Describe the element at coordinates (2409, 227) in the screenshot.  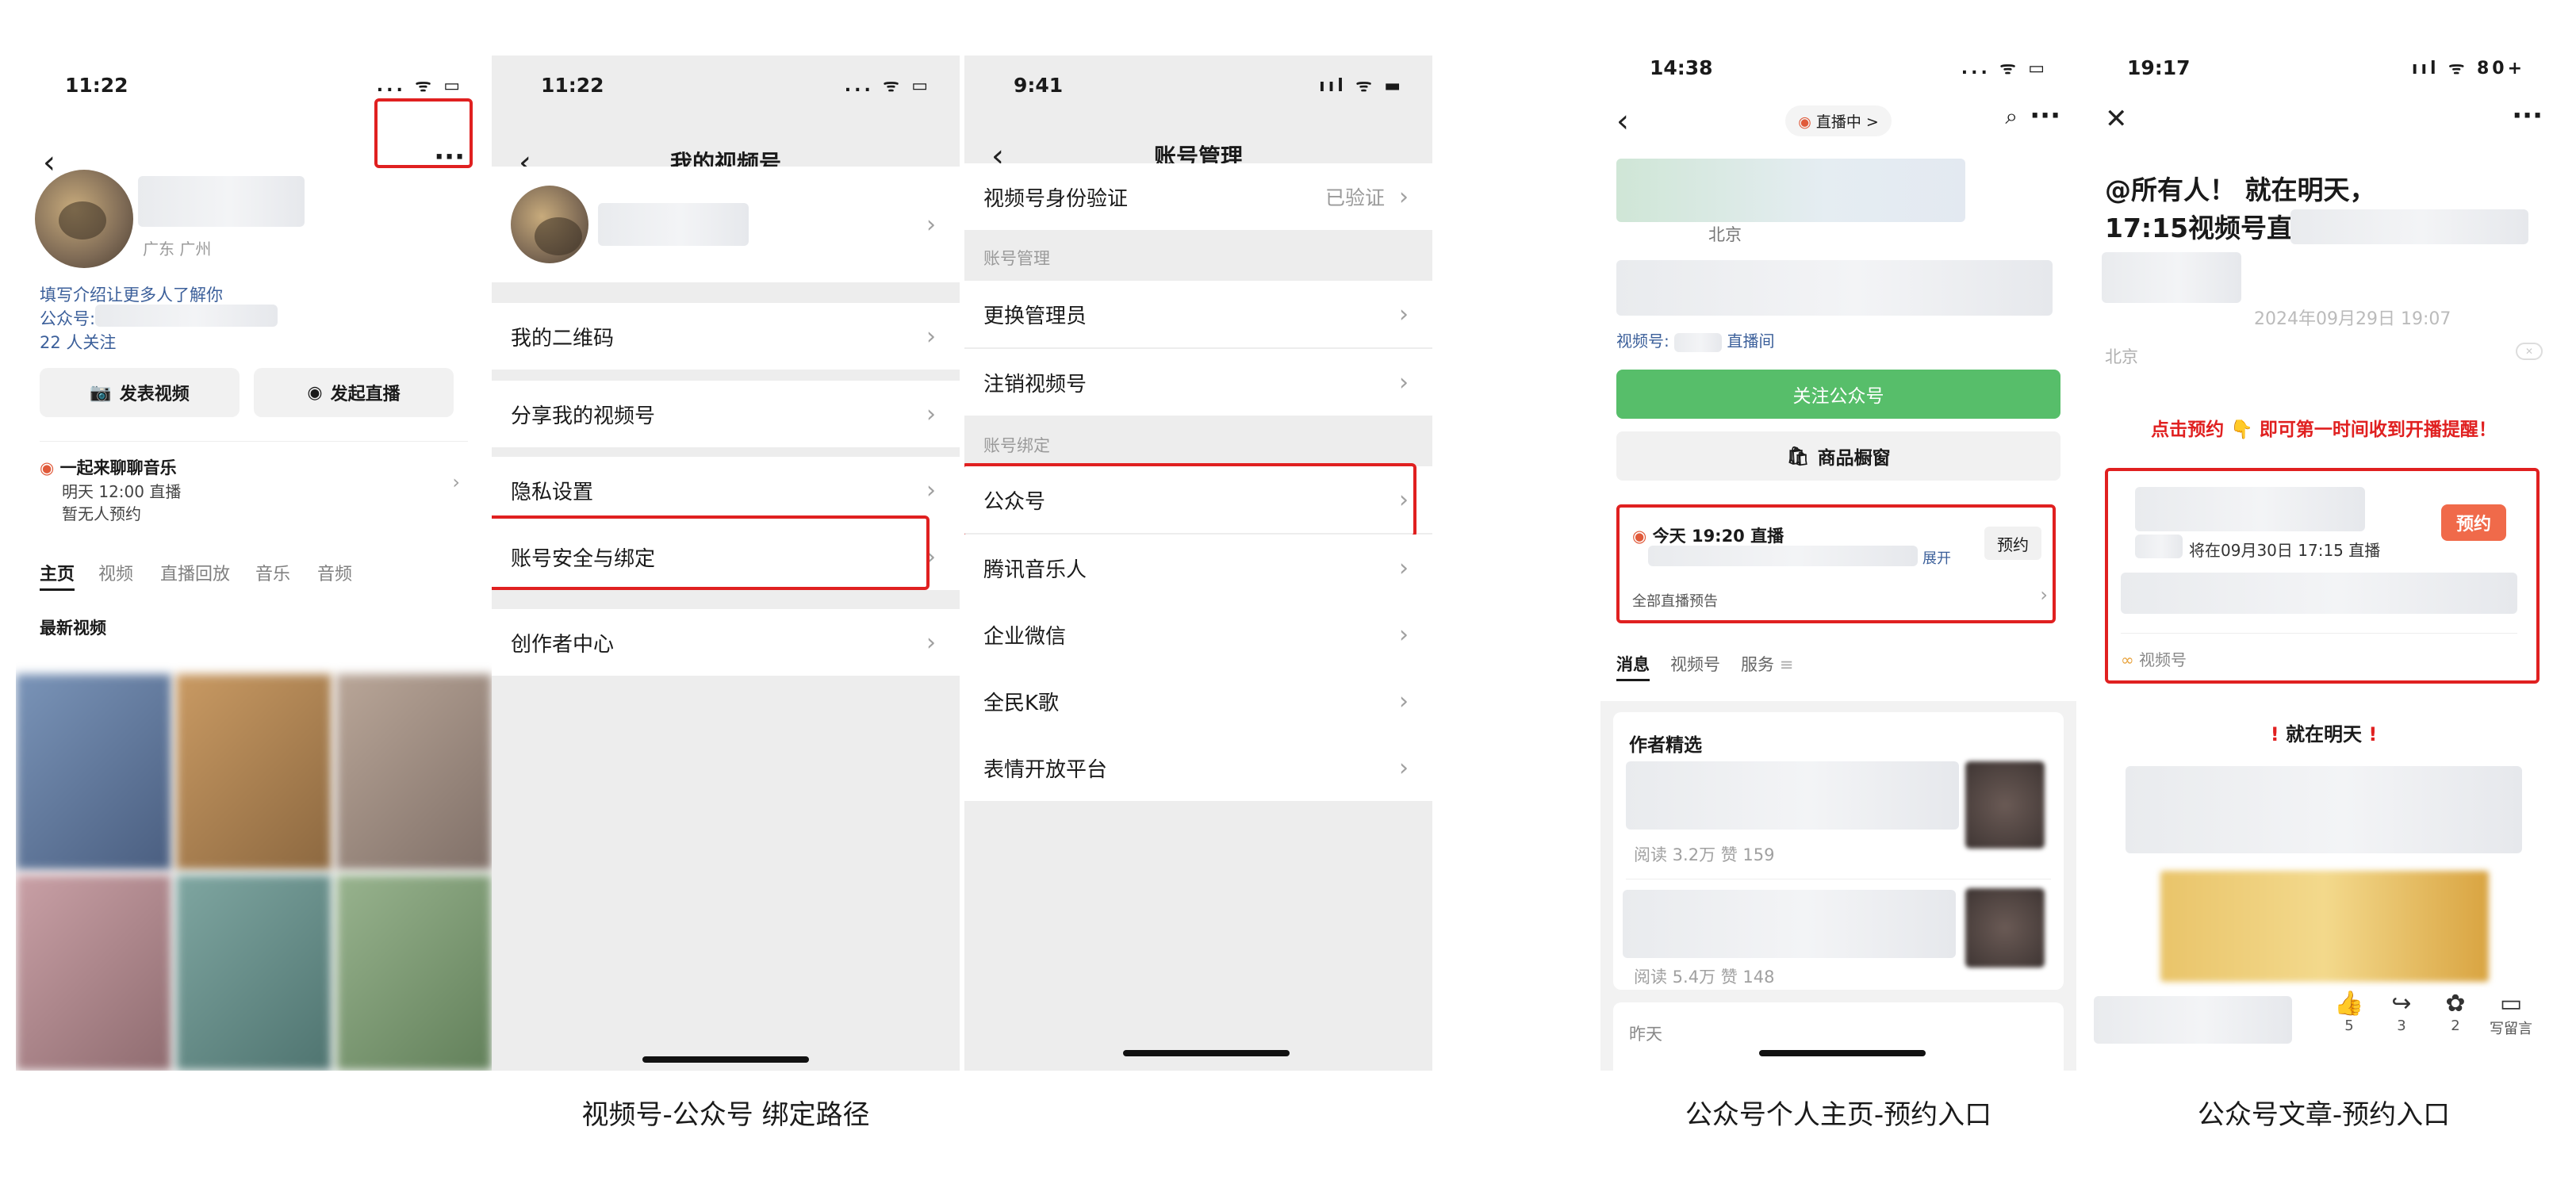
I see `blurred-headline-end` at that location.